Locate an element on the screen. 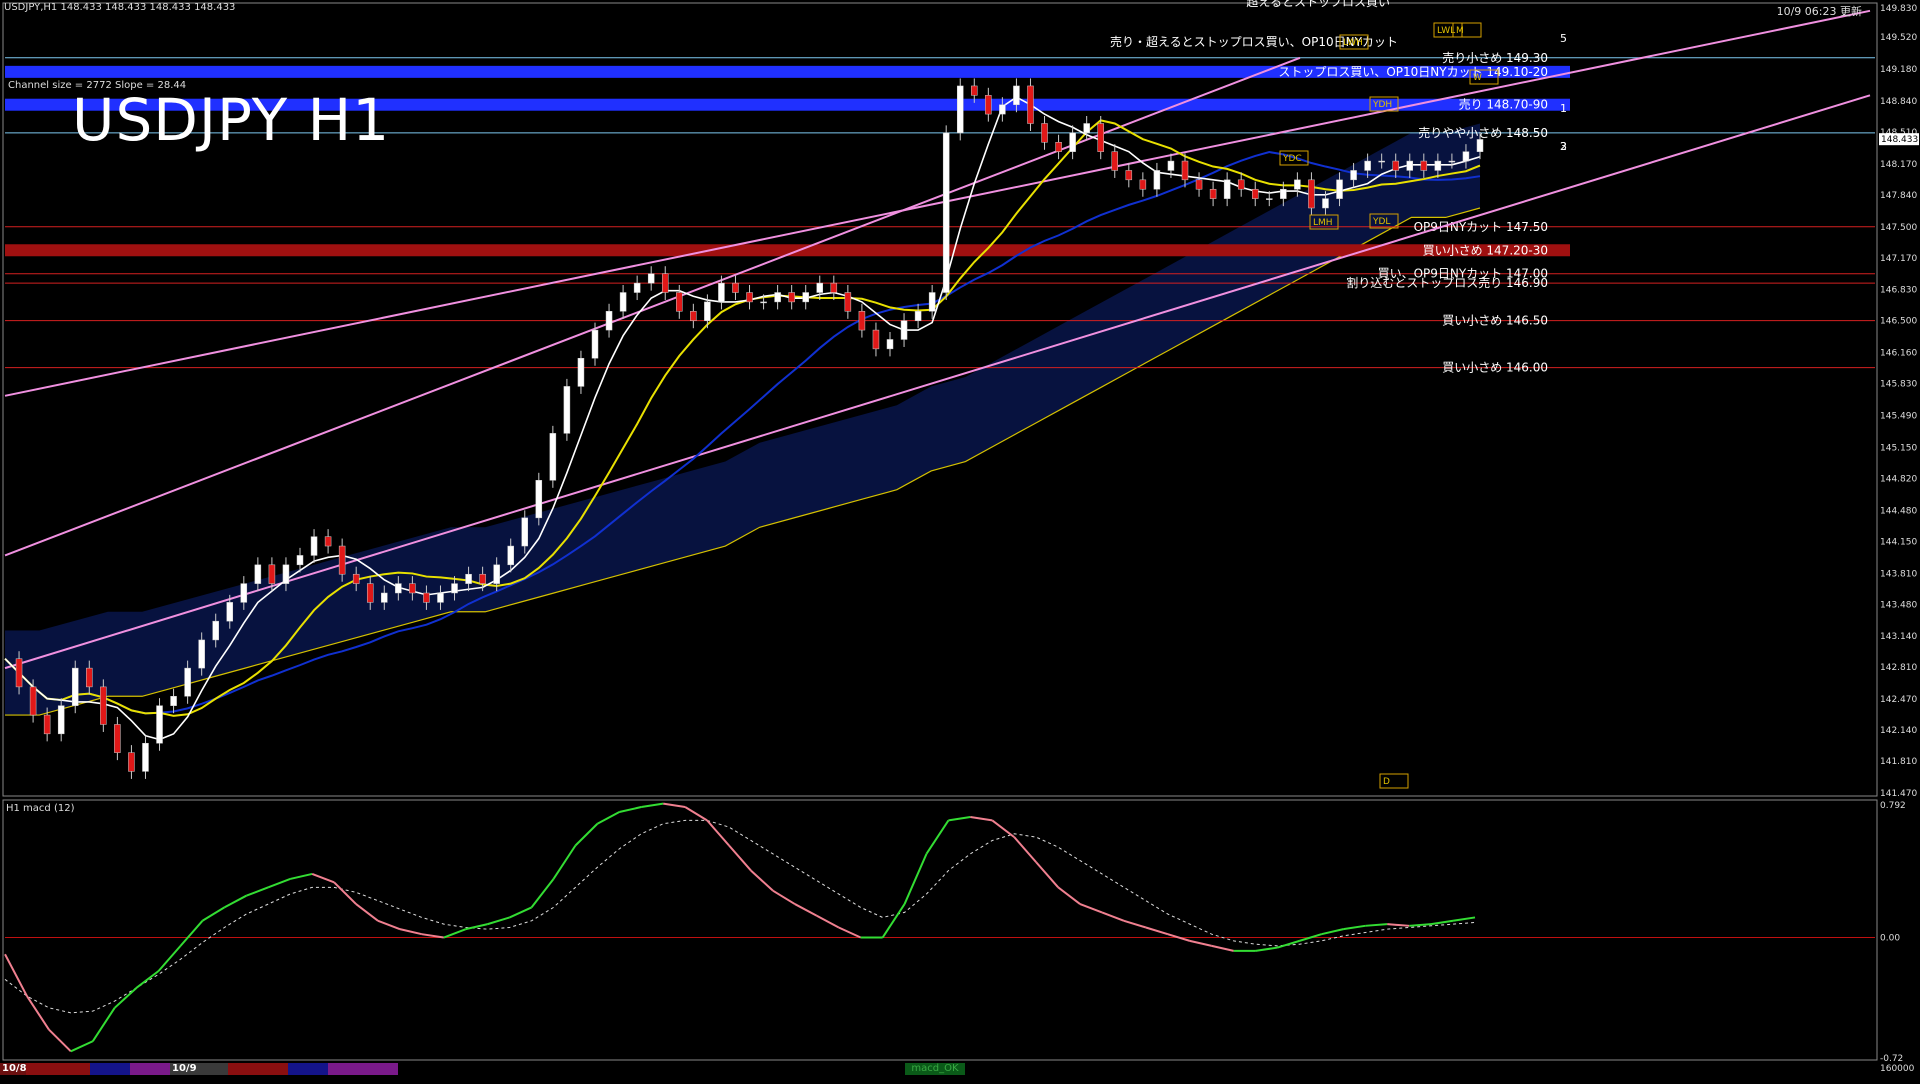 This screenshot has width=1920, height=1084. date-strip-segment: 10/9 is located at coordinates (199, 1069).